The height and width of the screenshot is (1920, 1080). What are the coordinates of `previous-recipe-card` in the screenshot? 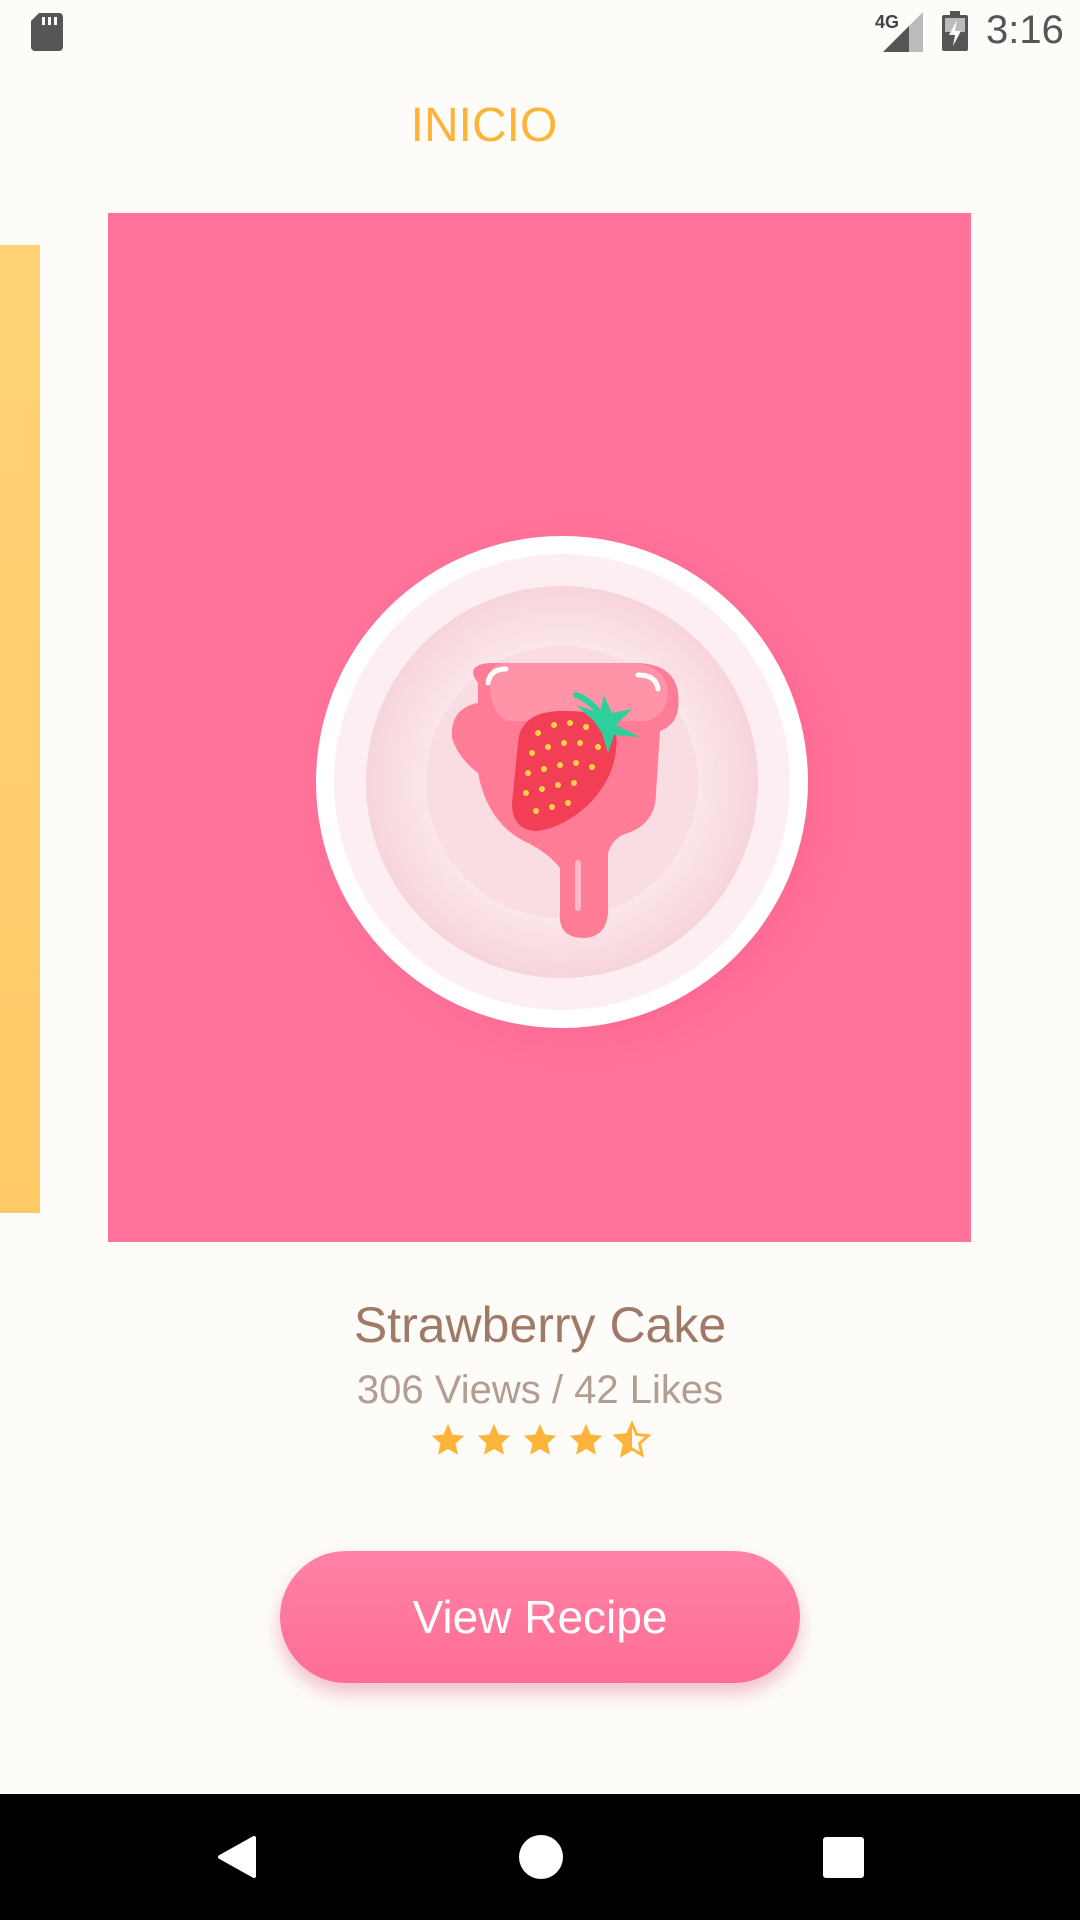 It's located at (20, 729).